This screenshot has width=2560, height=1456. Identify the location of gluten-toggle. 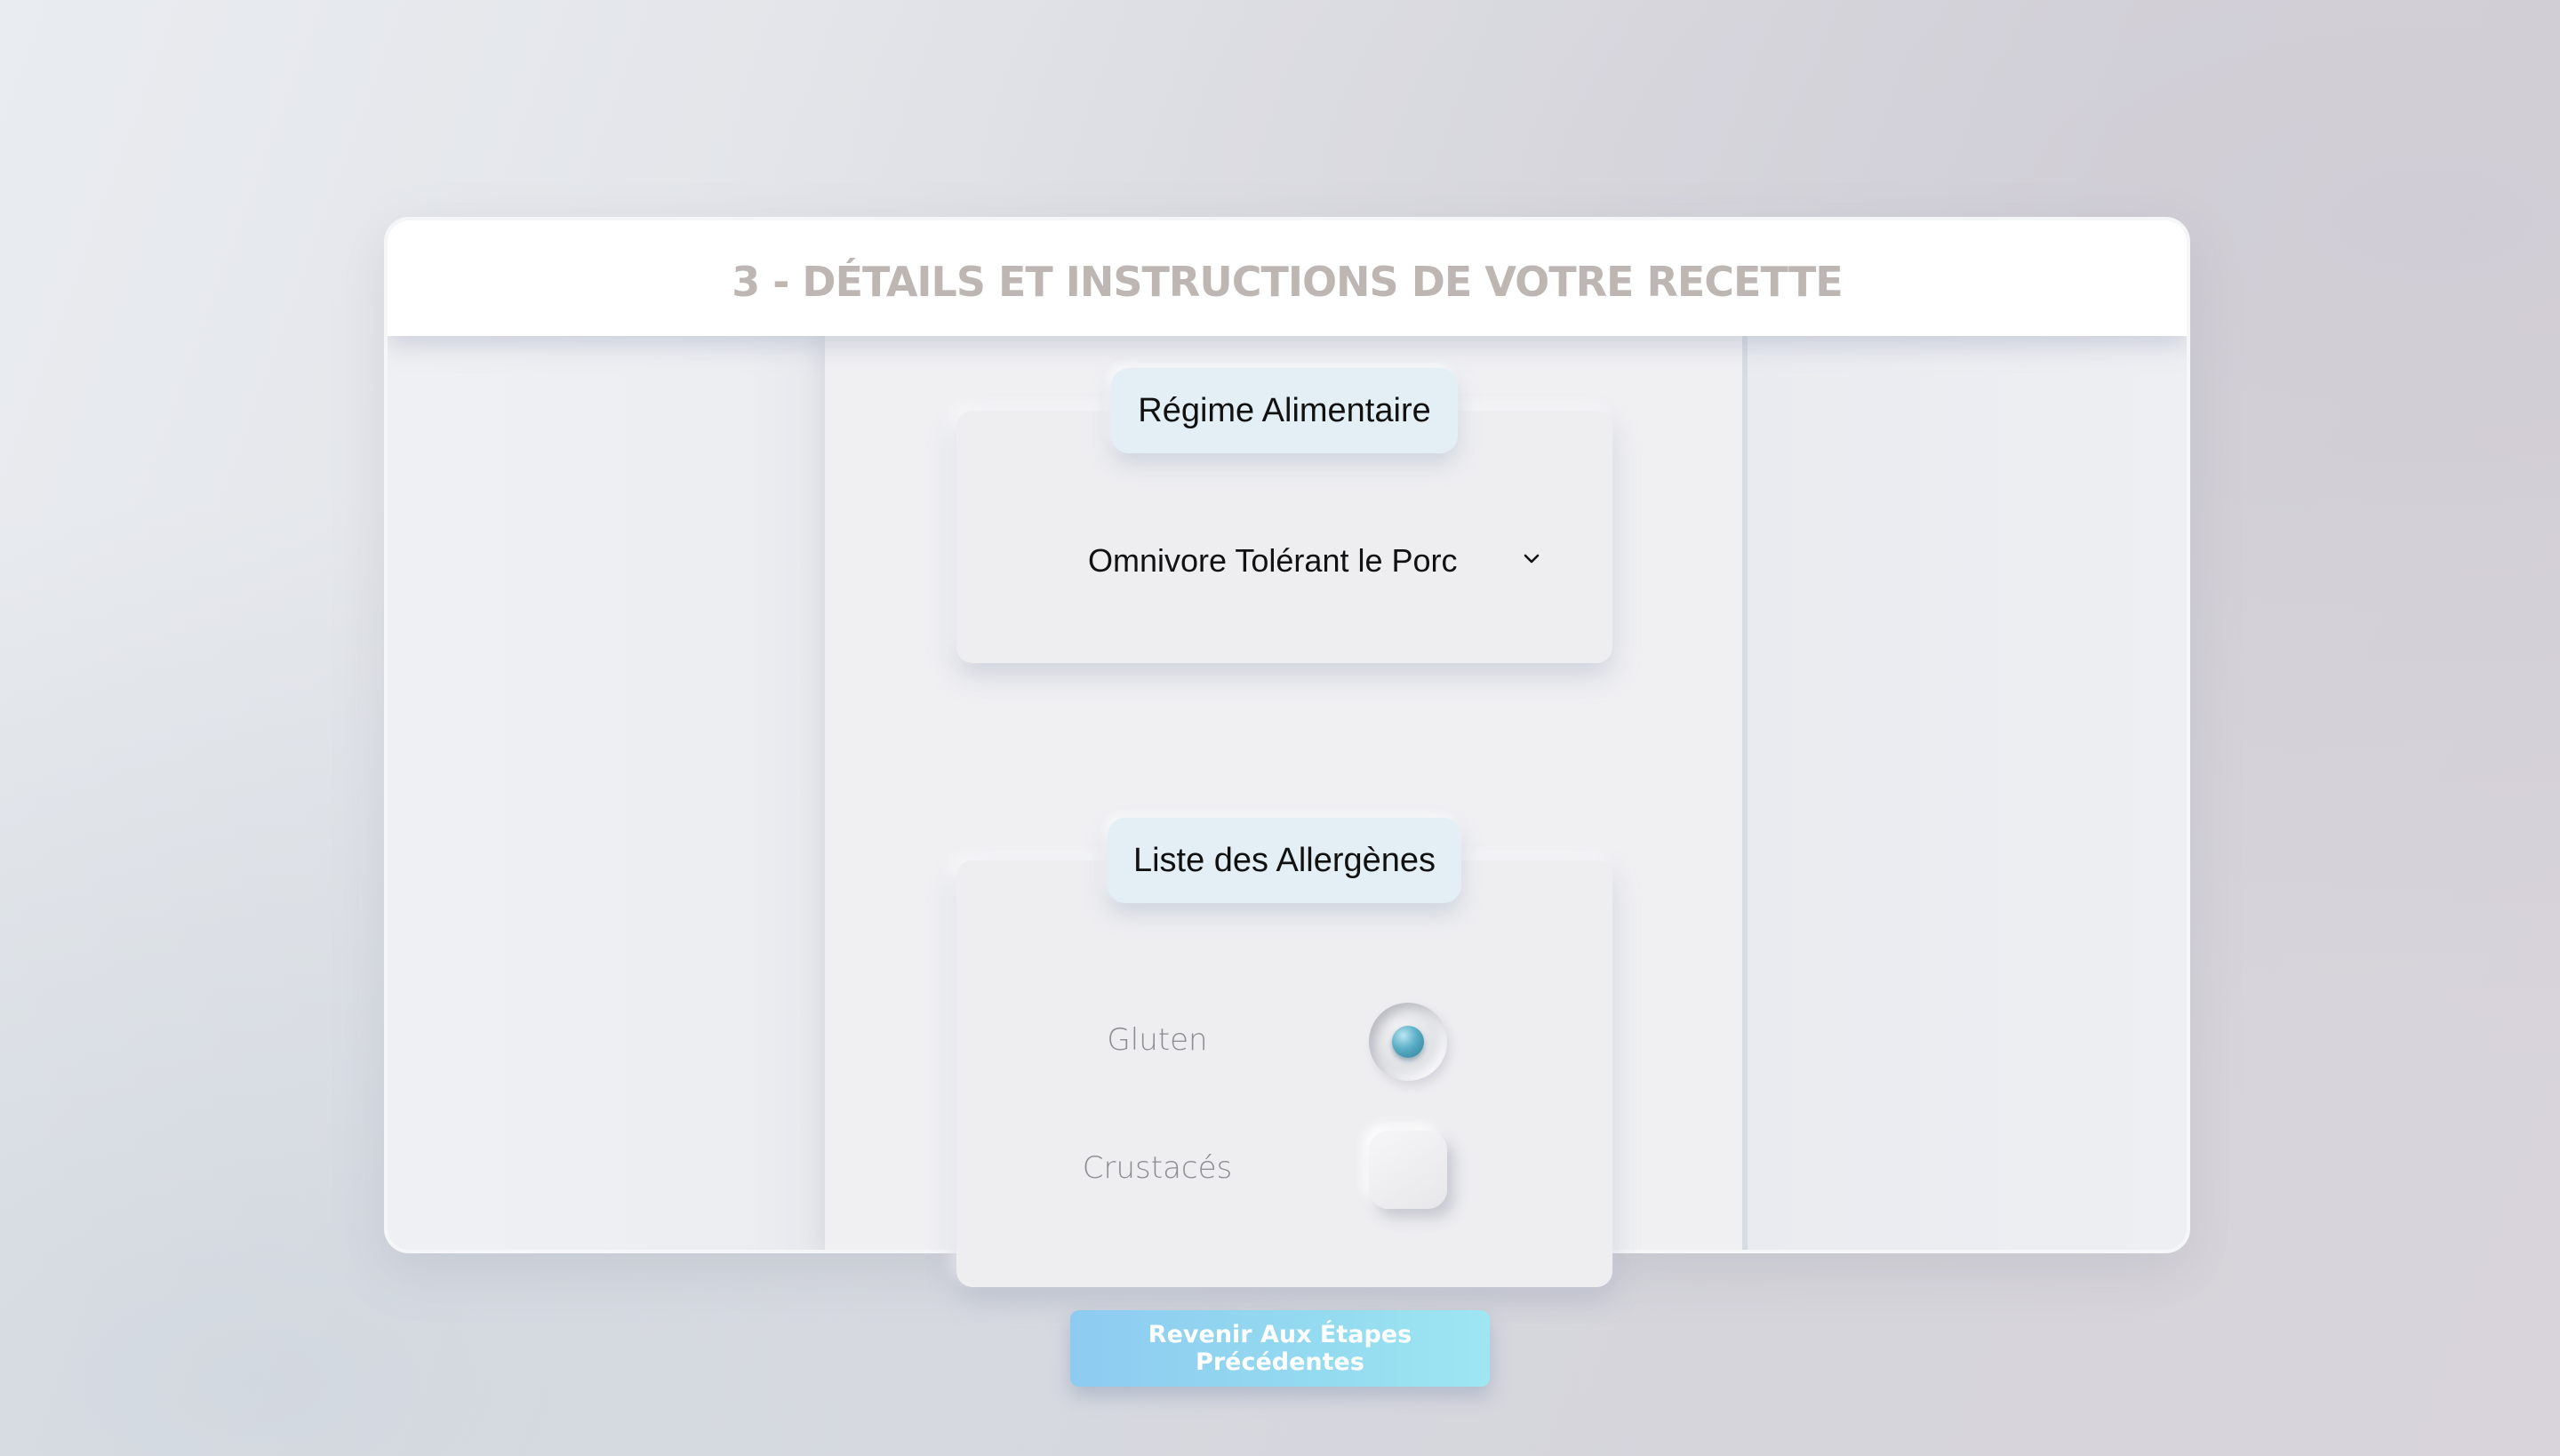
(1408, 1042).